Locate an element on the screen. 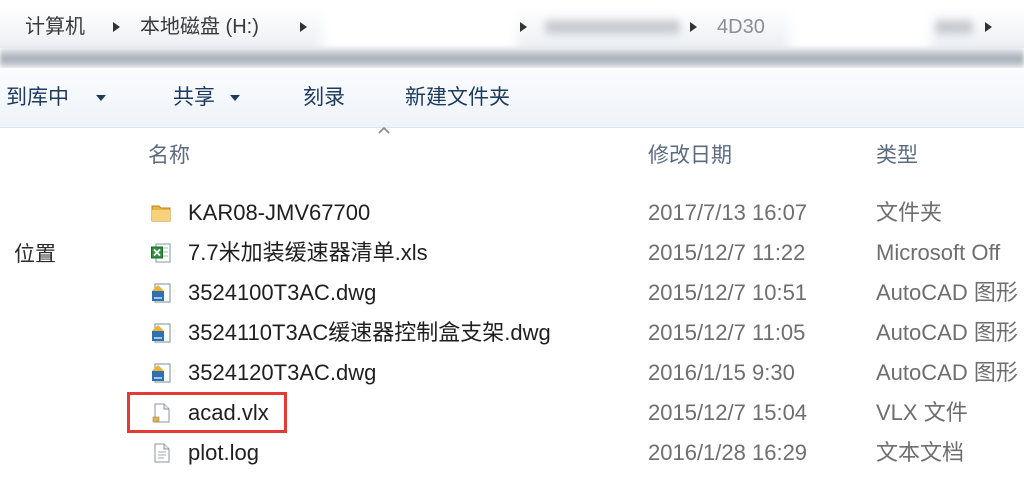 The image size is (1024, 485). breadcrumb-computer: 计算机 is located at coordinates (55, 27).